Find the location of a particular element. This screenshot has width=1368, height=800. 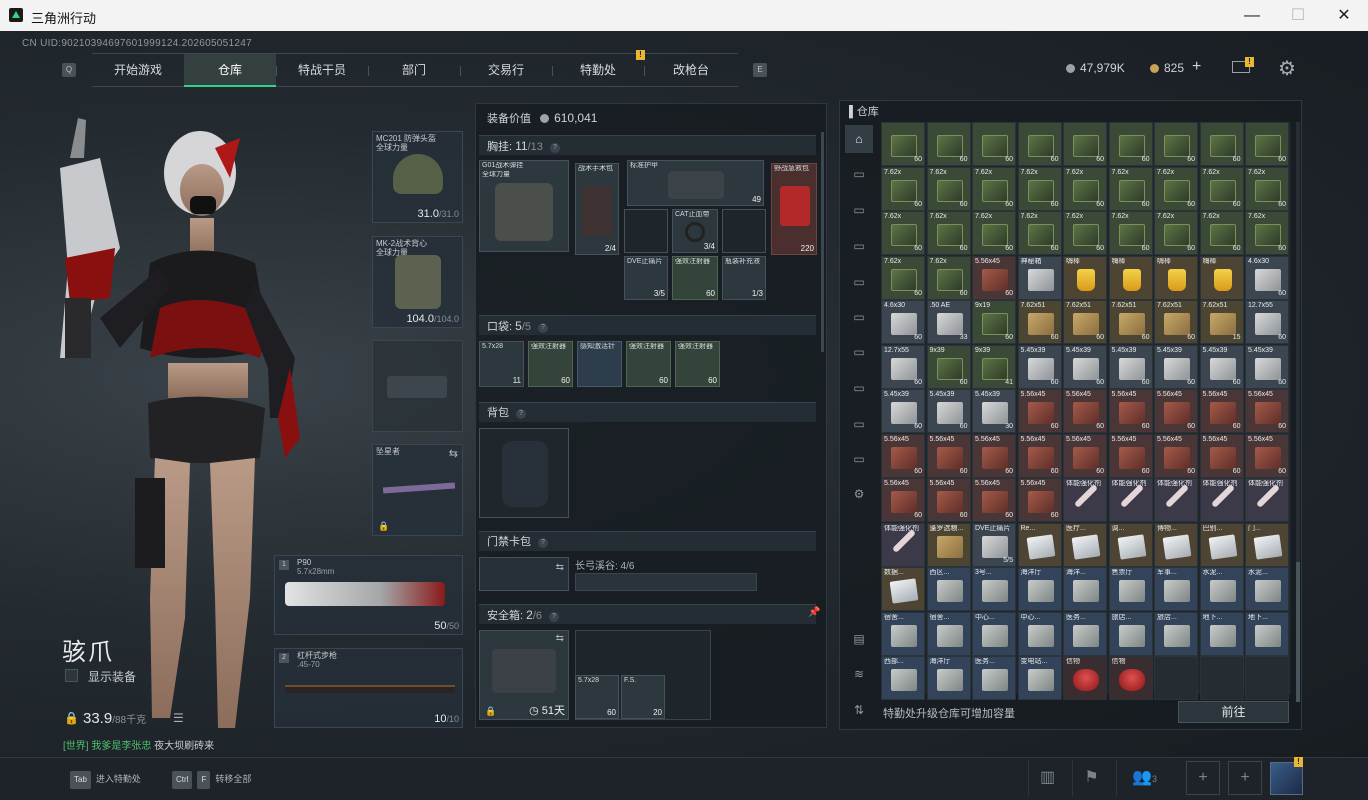

transfer-icon: ⇅ is located at coordinates (859, 710).